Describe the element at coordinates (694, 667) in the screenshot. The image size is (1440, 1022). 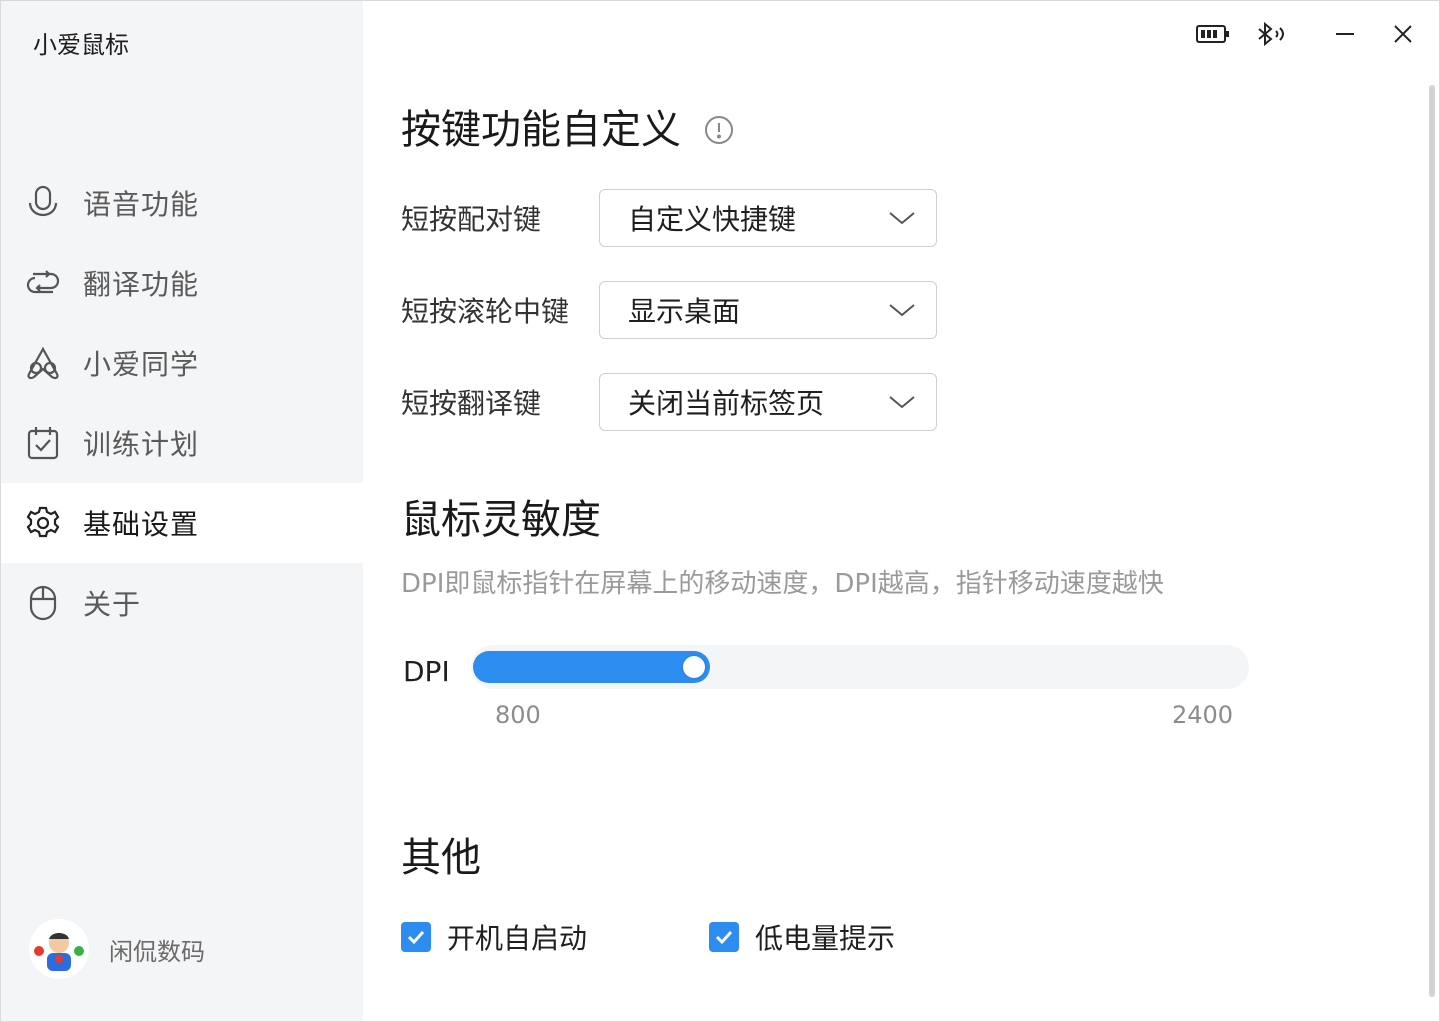
I see `dpi-slider-thumb` at that location.